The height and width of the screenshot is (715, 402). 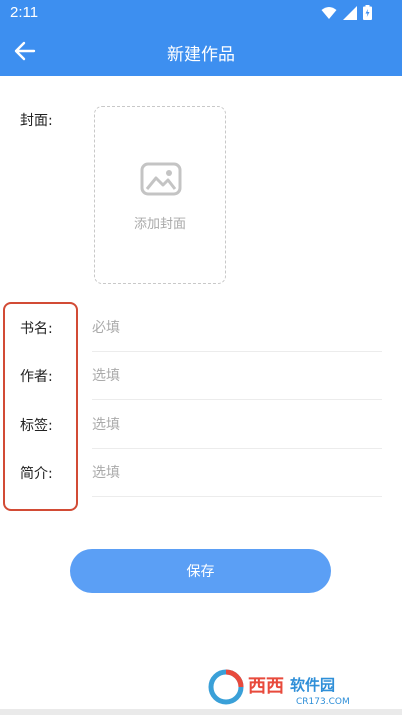 I want to click on image-icon, so click(x=161, y=179).